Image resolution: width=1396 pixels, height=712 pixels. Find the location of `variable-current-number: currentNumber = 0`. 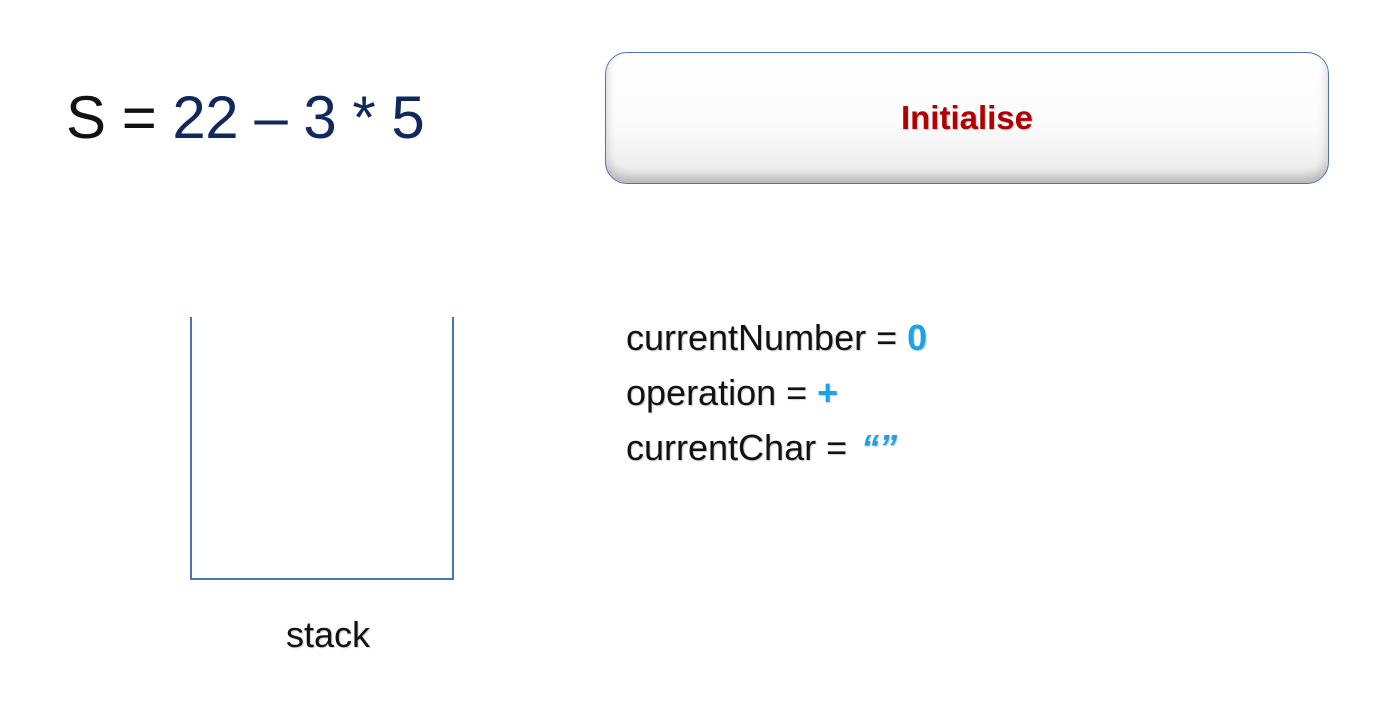

variable-current-number: currentNumber = 0 is located at coordinates (776, 337).